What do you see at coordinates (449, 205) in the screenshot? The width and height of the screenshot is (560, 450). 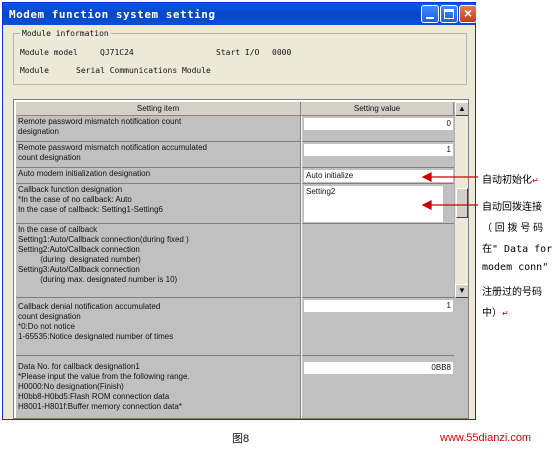 I see `arrow-callback` at bounding box center [449, 205].